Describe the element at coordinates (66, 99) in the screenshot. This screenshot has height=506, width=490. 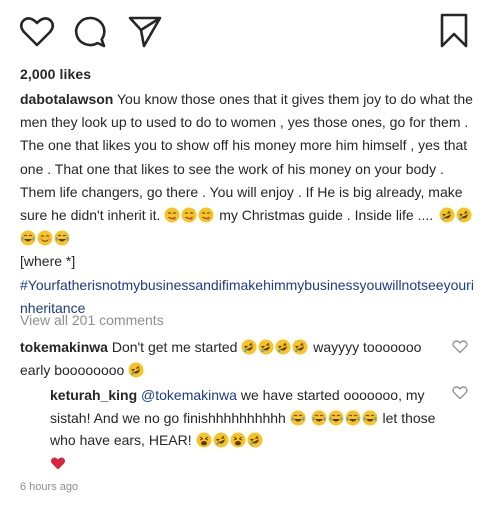
I see `caption-username: dabotalawson` at that location.